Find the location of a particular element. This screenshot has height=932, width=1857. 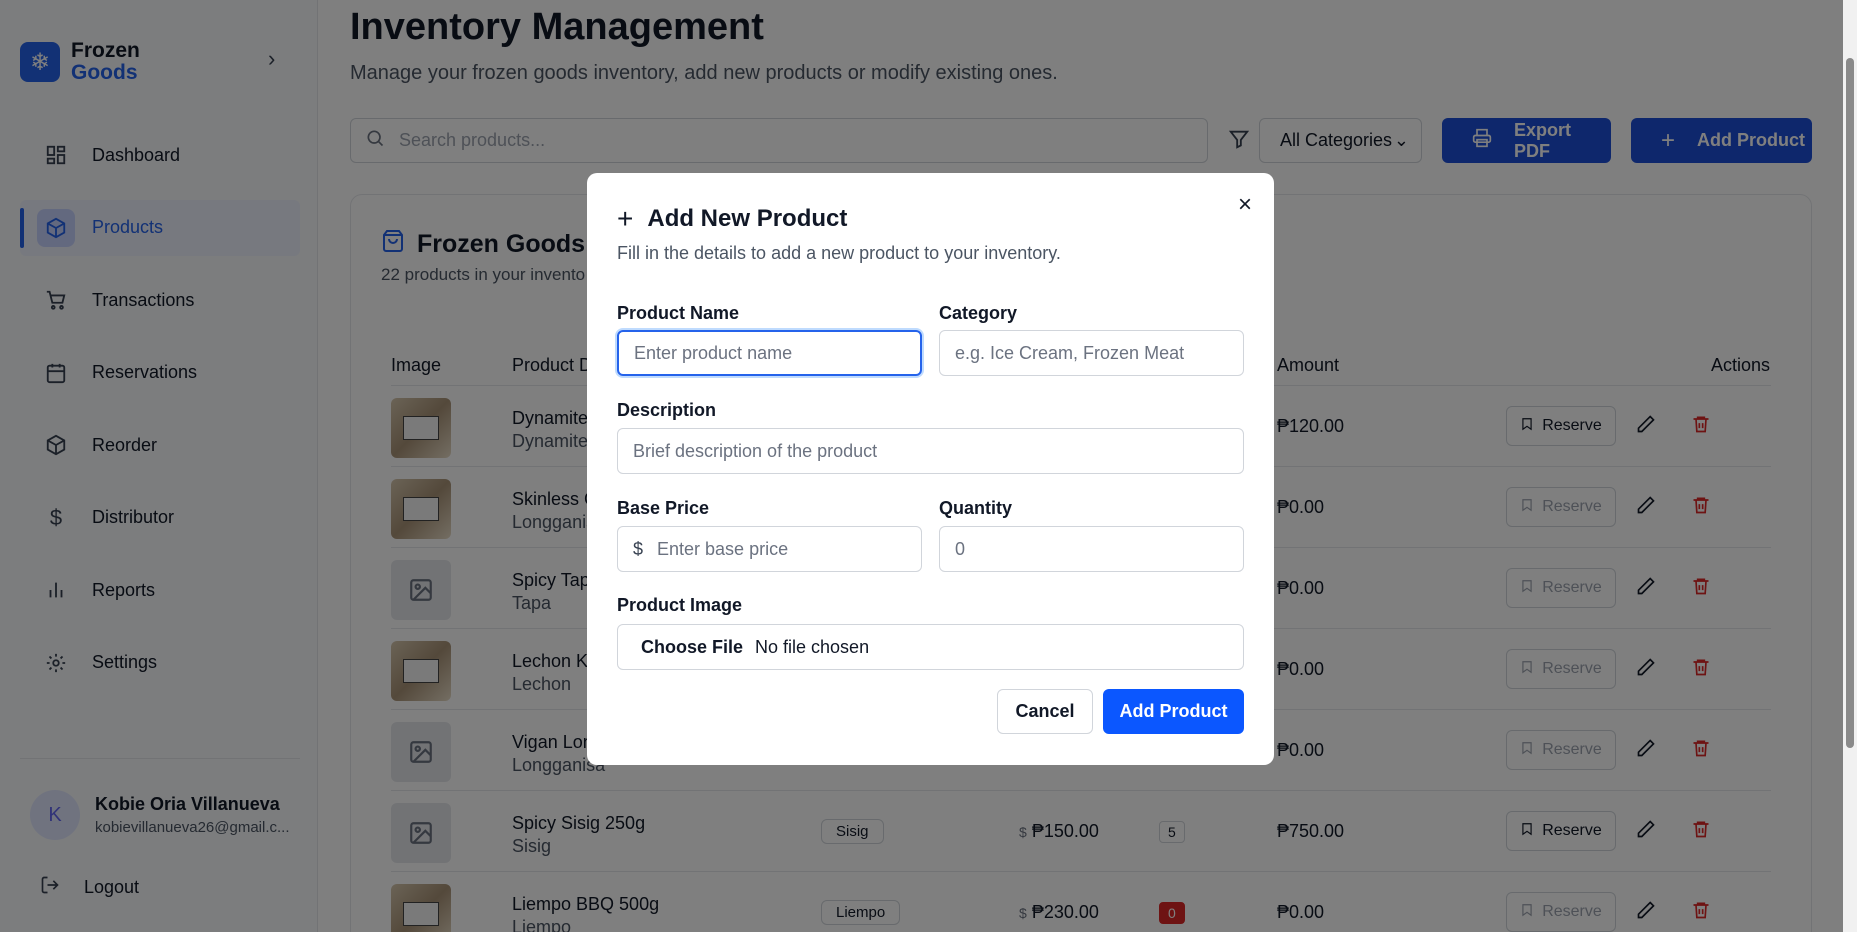

dollar-icon: $ is located at coordinates (638, 548).